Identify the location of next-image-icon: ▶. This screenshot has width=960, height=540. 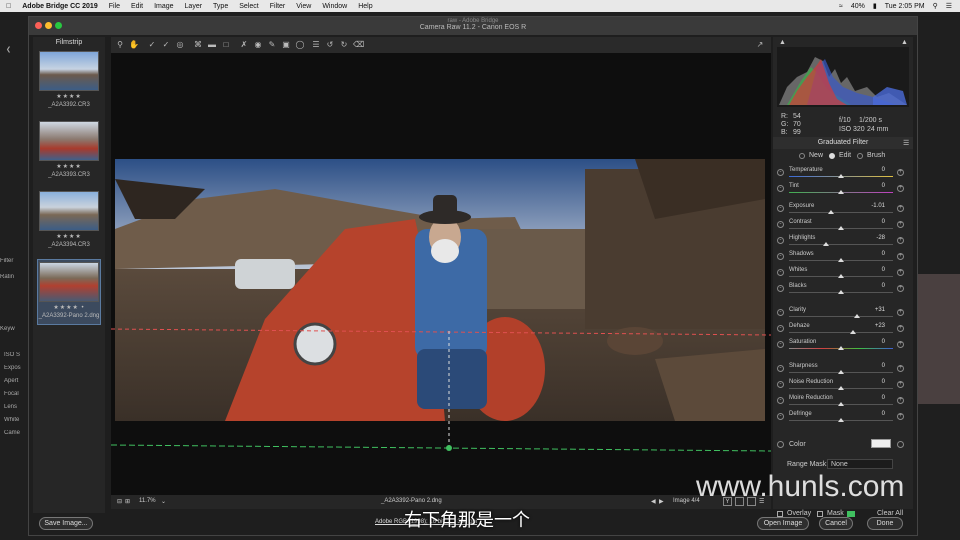
(661, 501).